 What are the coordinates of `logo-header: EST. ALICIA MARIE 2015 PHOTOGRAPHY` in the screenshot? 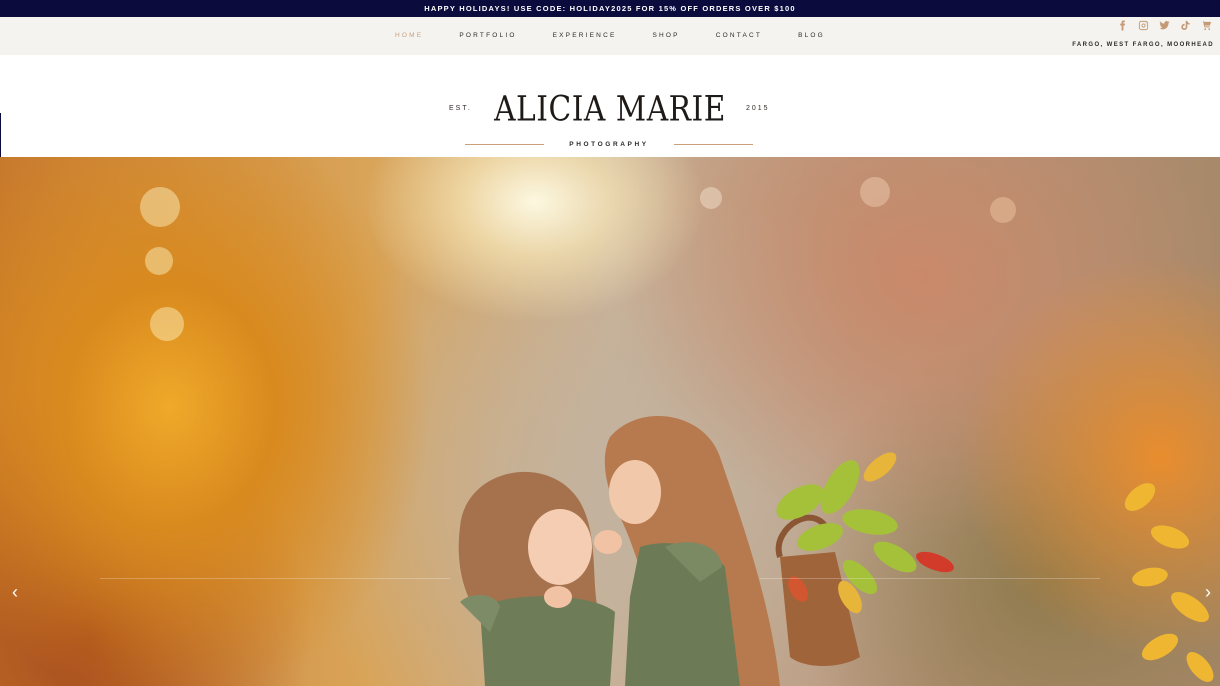 It's located at (610, 106).